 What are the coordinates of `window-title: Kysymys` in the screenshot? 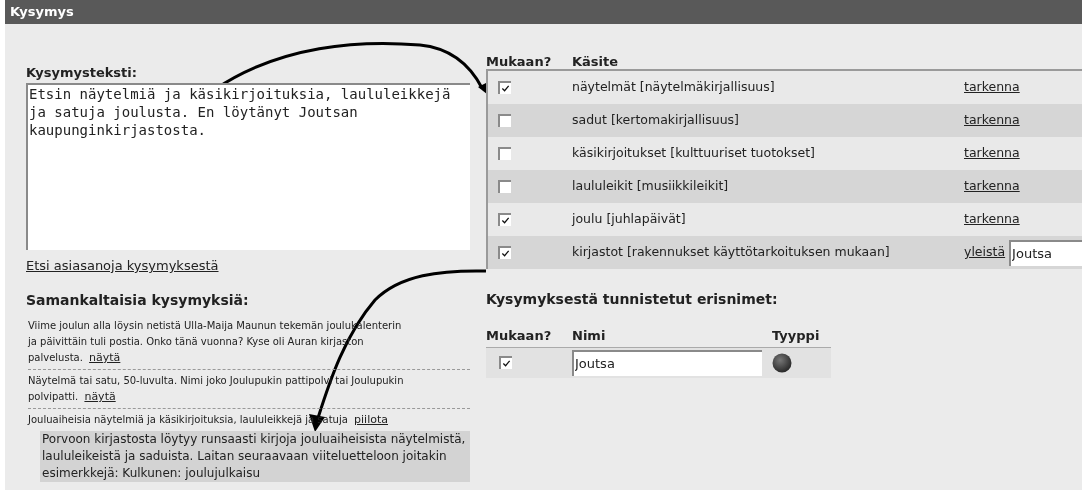 It's located at (543, 12).